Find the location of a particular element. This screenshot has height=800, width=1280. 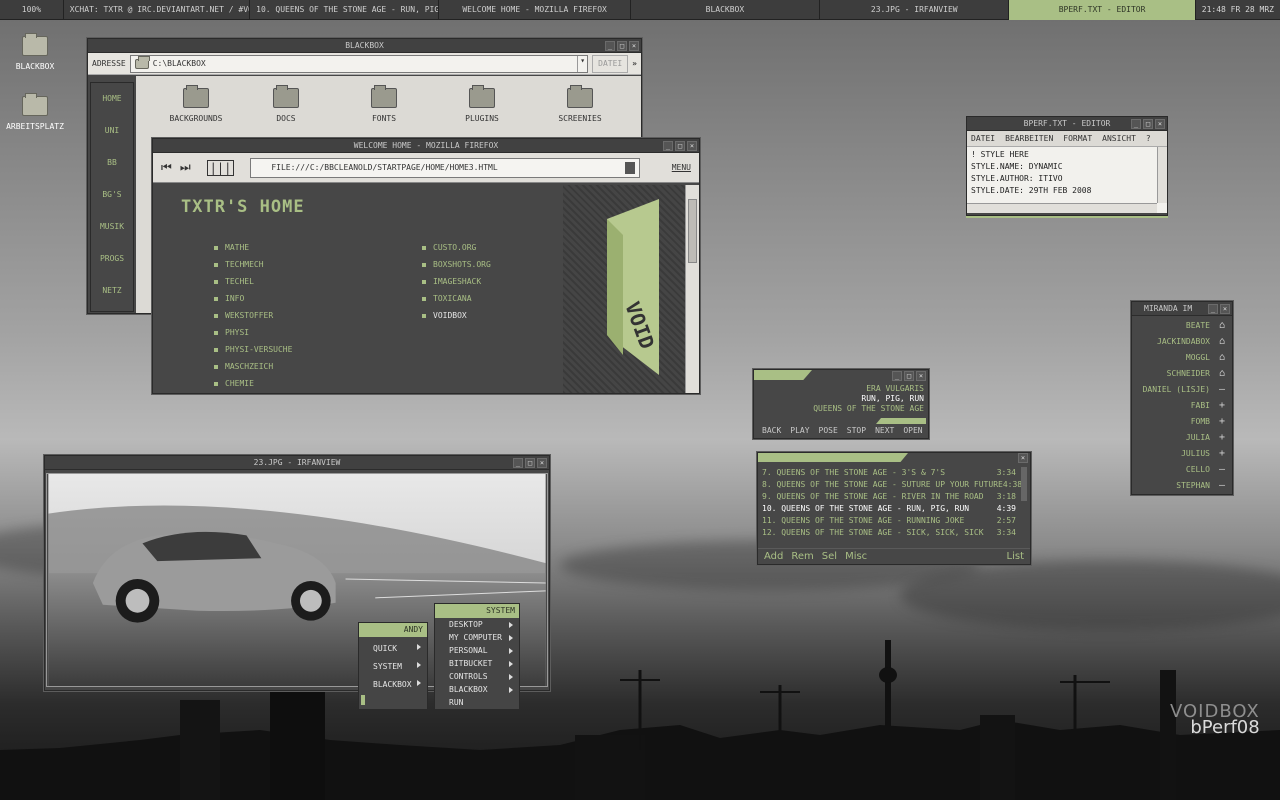

chevron-right-icon: » is located at coordinates (634, 63).